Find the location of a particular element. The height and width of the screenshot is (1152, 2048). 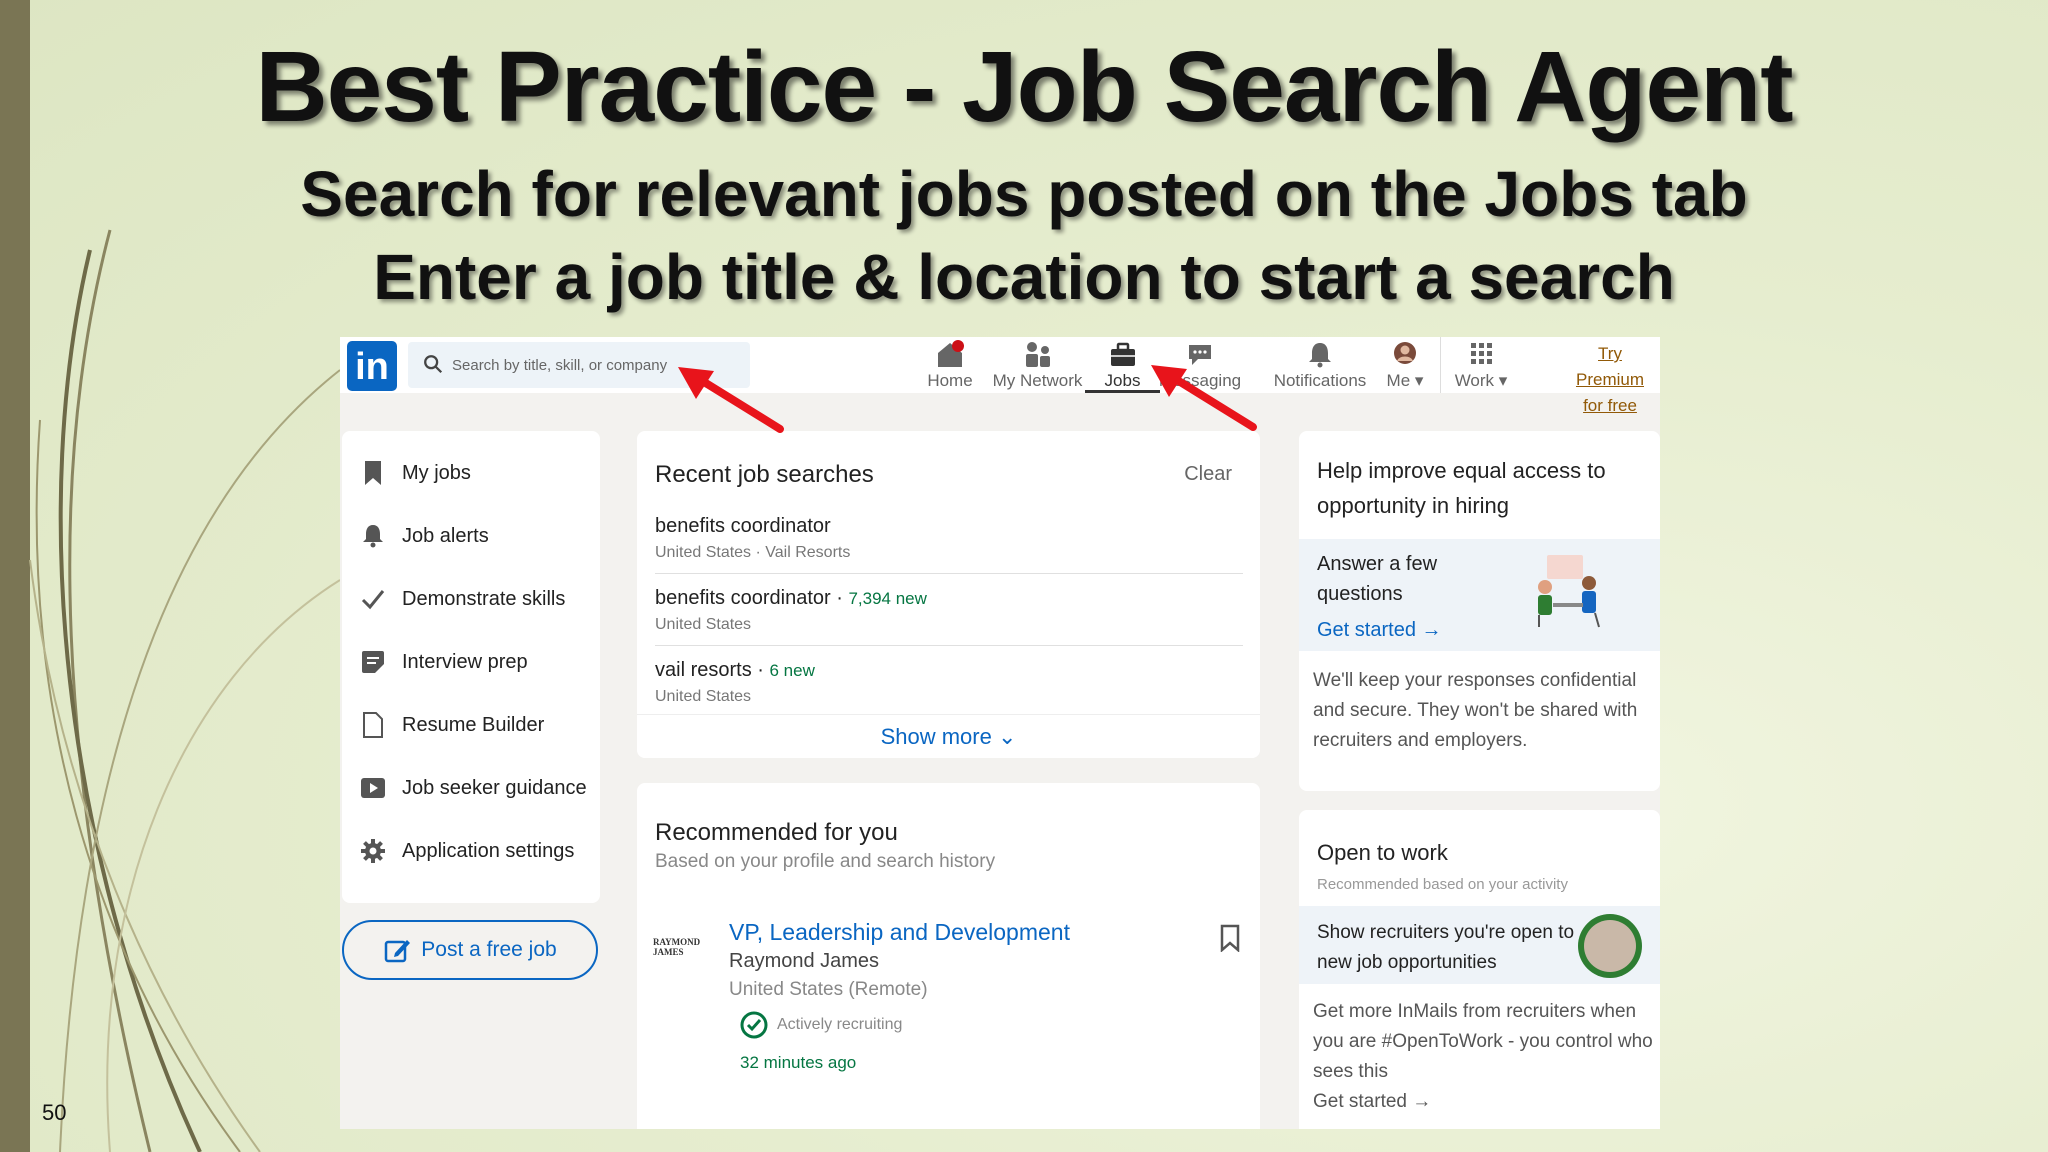

show-more-button: Show more ⌄ is located at coordinates (948, 736).